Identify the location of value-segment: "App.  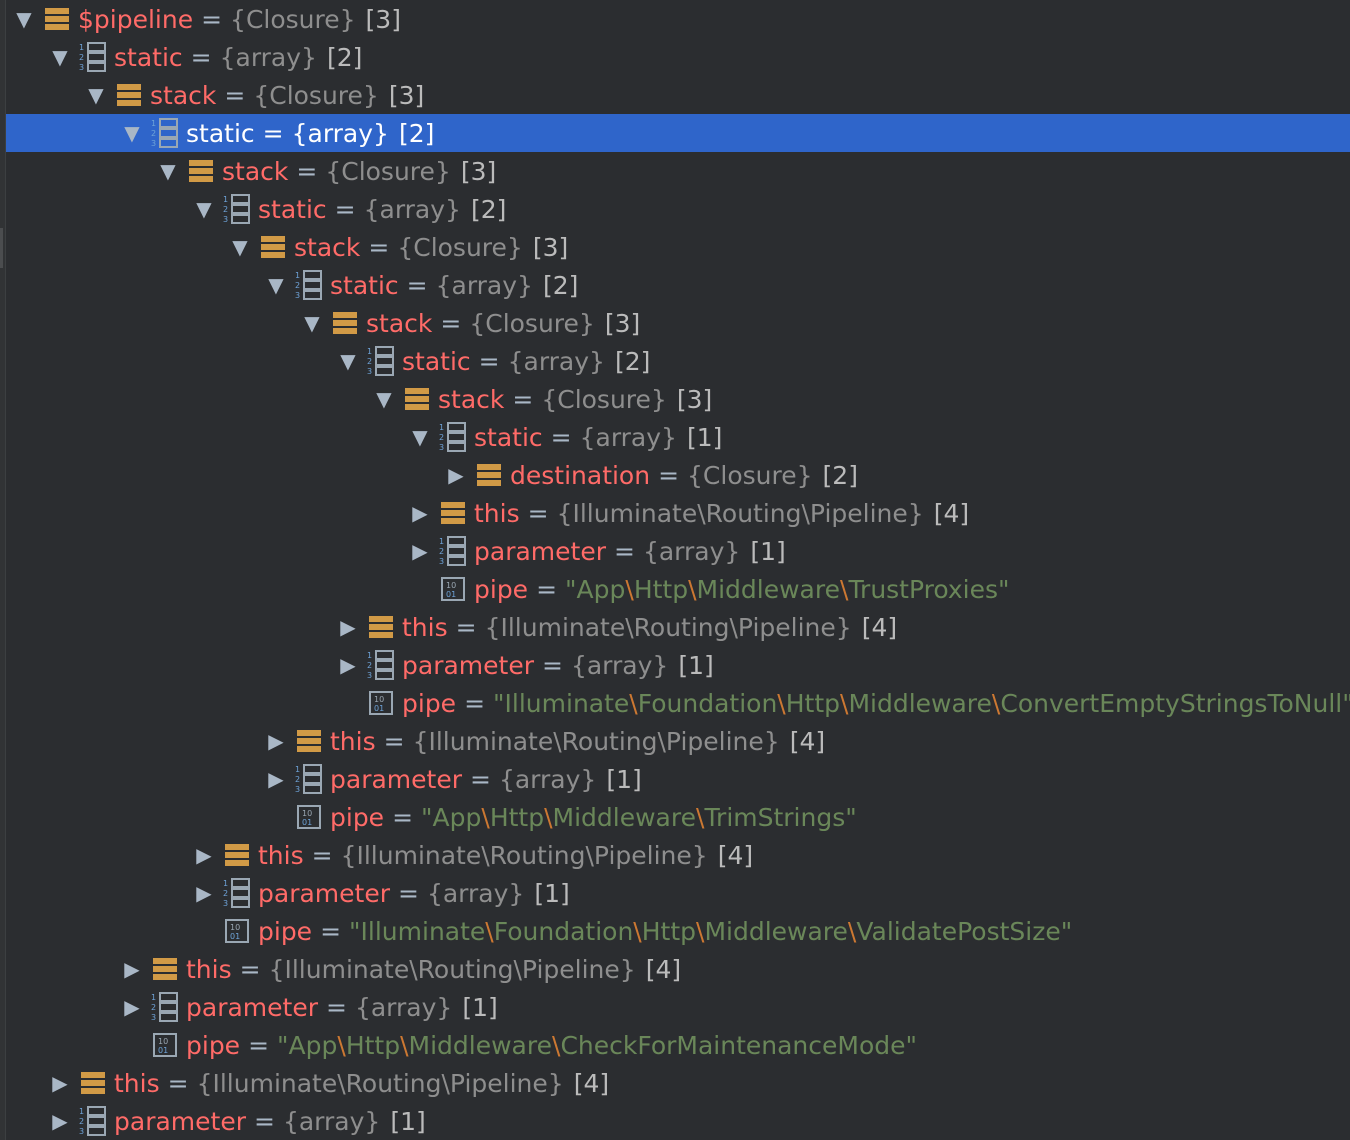
(307, 1045).